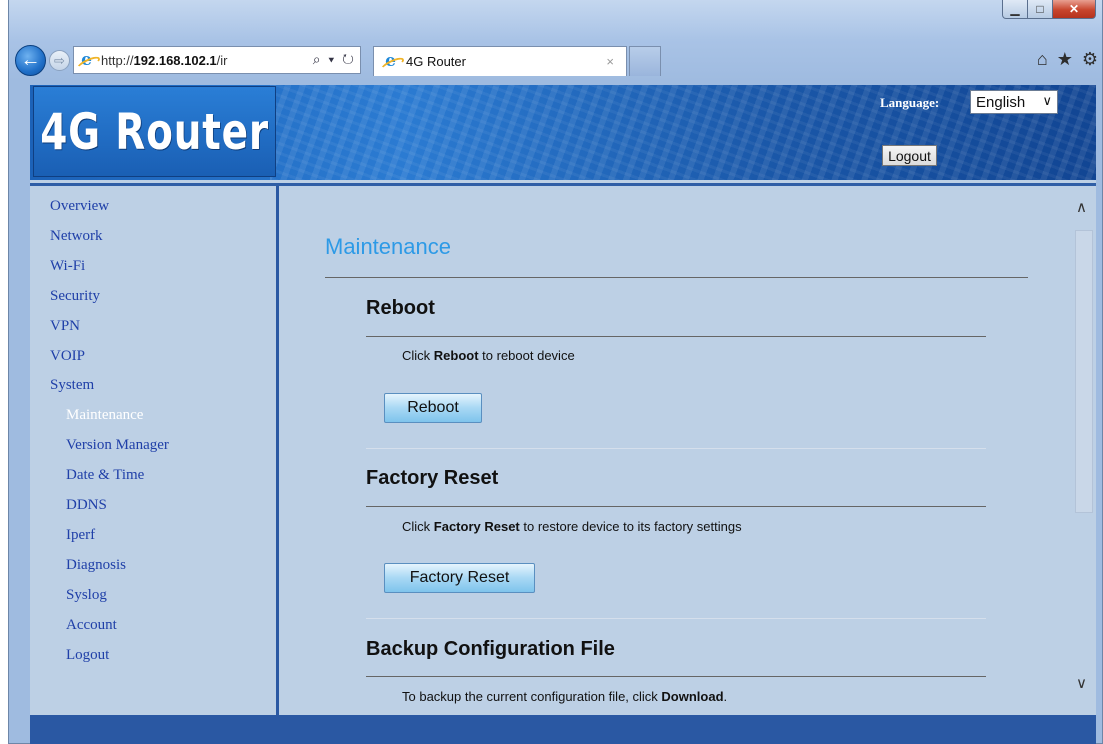  I want to click on reboot-divider, so click(676, 336).